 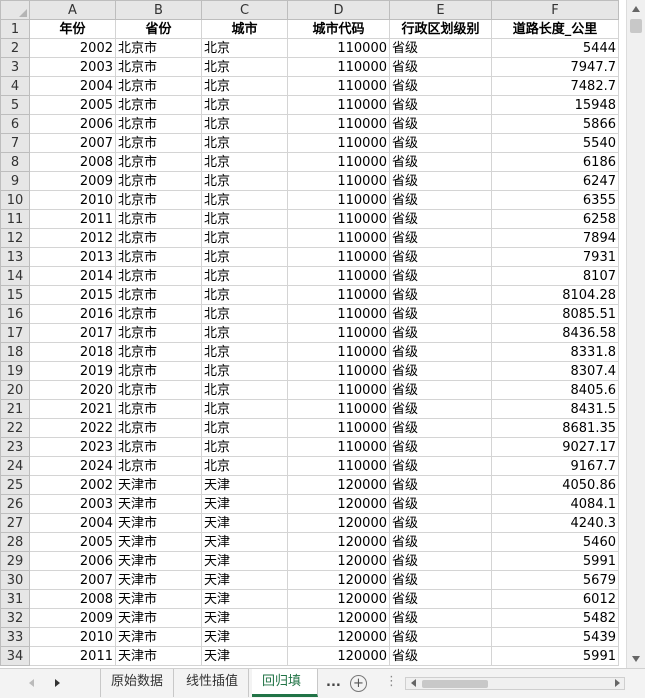 What do you see at coordinates (158, 637) in the screenshot?
I see `cell-province: 天津市` at bounding box center [158, 637].